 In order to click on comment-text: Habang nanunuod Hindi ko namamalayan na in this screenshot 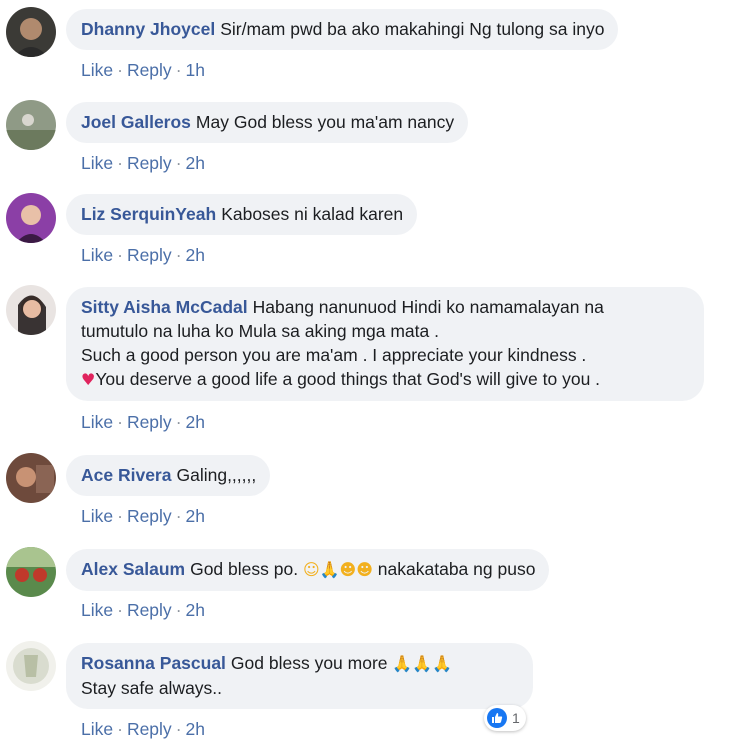, I will do `click(428, 307)`.